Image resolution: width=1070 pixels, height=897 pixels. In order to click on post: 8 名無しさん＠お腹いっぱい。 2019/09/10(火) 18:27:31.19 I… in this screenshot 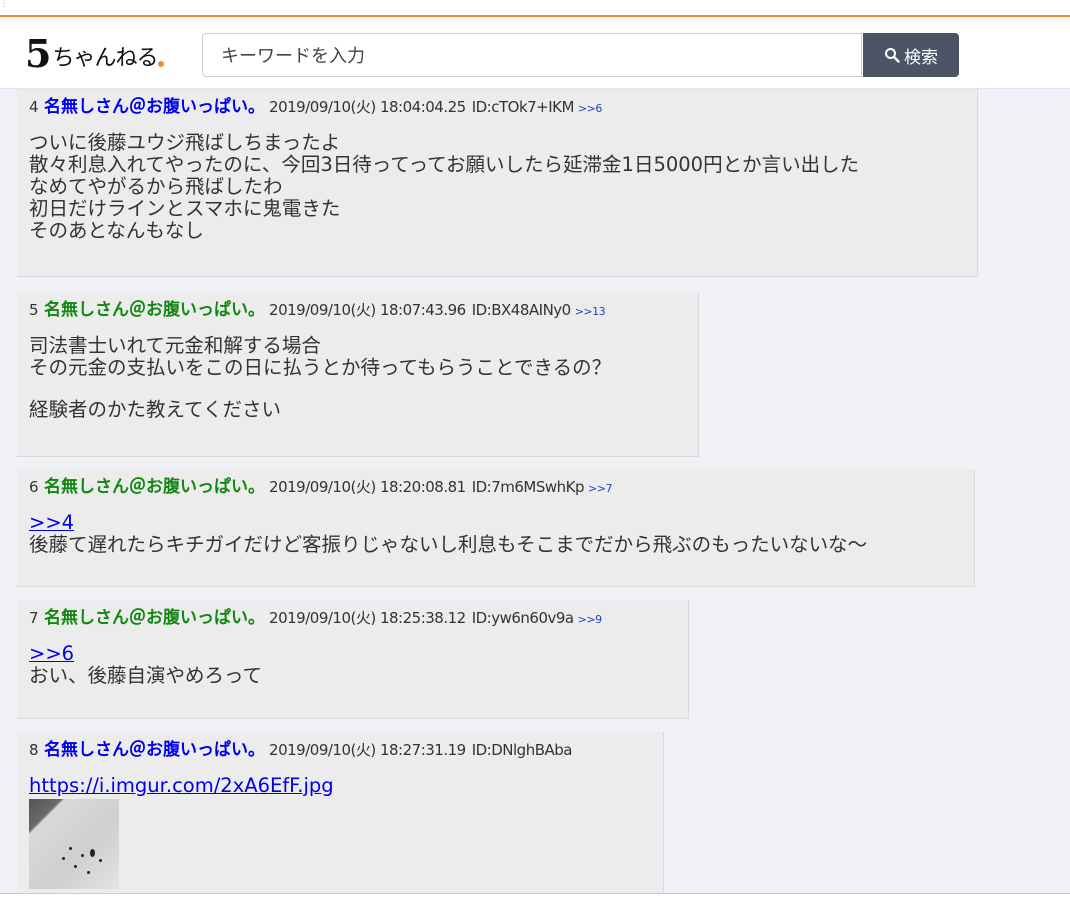, I will do `click(340, 813)`.